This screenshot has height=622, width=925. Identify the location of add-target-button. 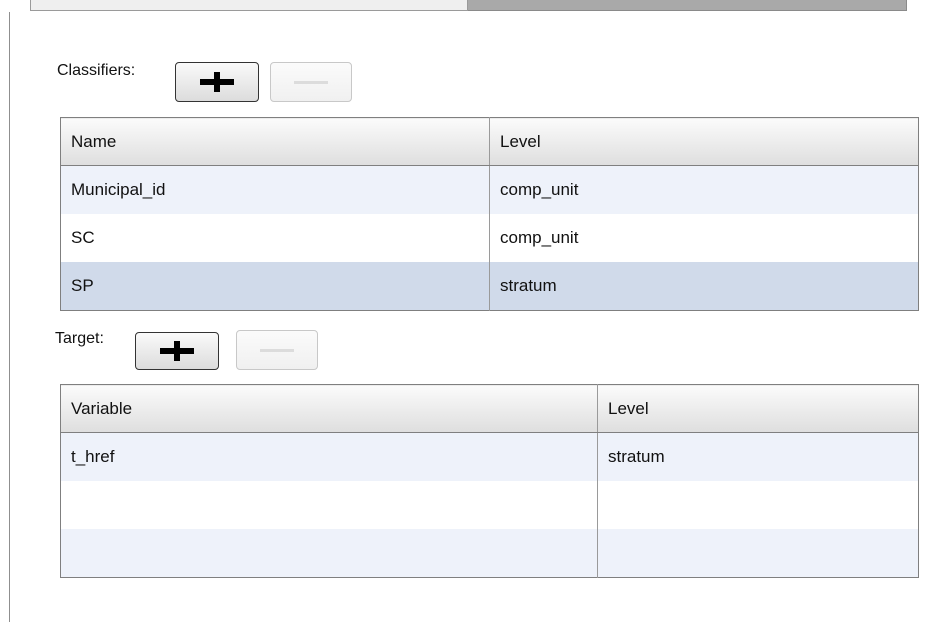
(177, 351).